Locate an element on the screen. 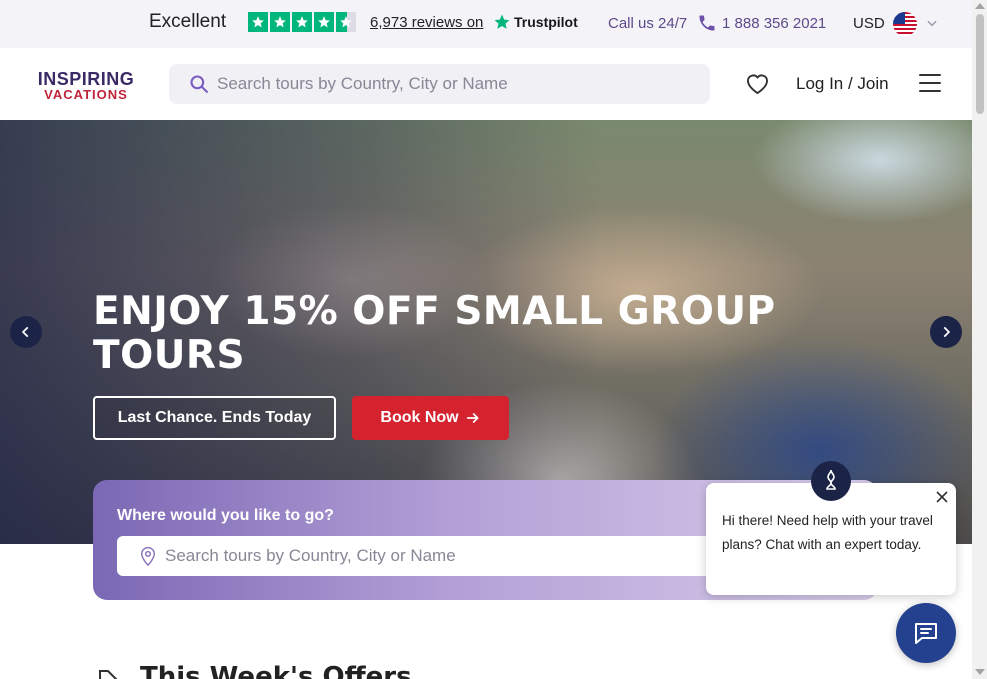  site-logo: INSPIRING VACATIONS is located at coordinates (86, 85).